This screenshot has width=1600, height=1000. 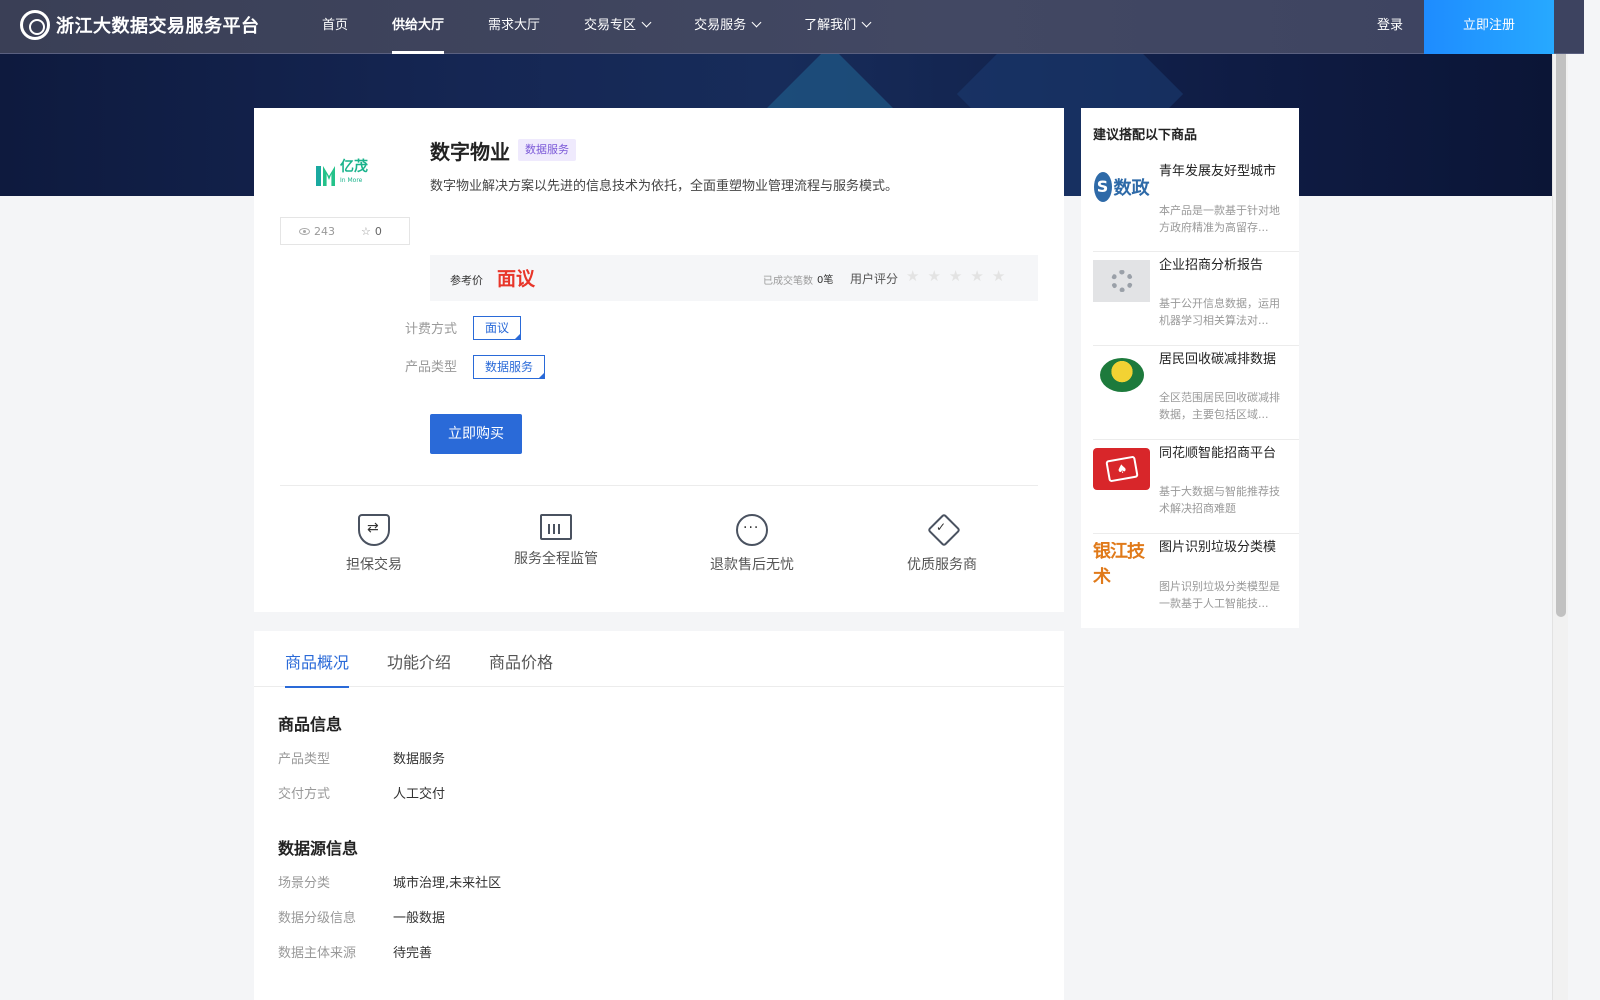 What do you see at coordinates (304, 759) in the screenshot?
I see `info-label: 产品类型` at bounding box center [304, 759].